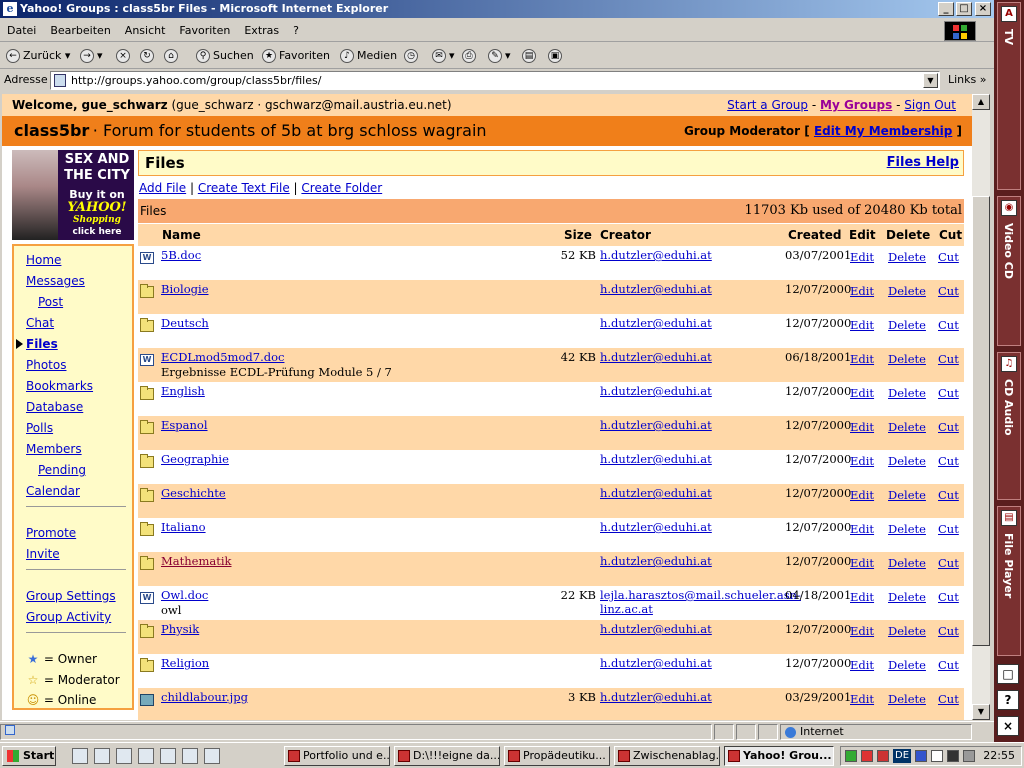  What do you see at coordinates (43, 260) in the screenshot?
I see `nav-home: Home` at bounding box center [43, 260].